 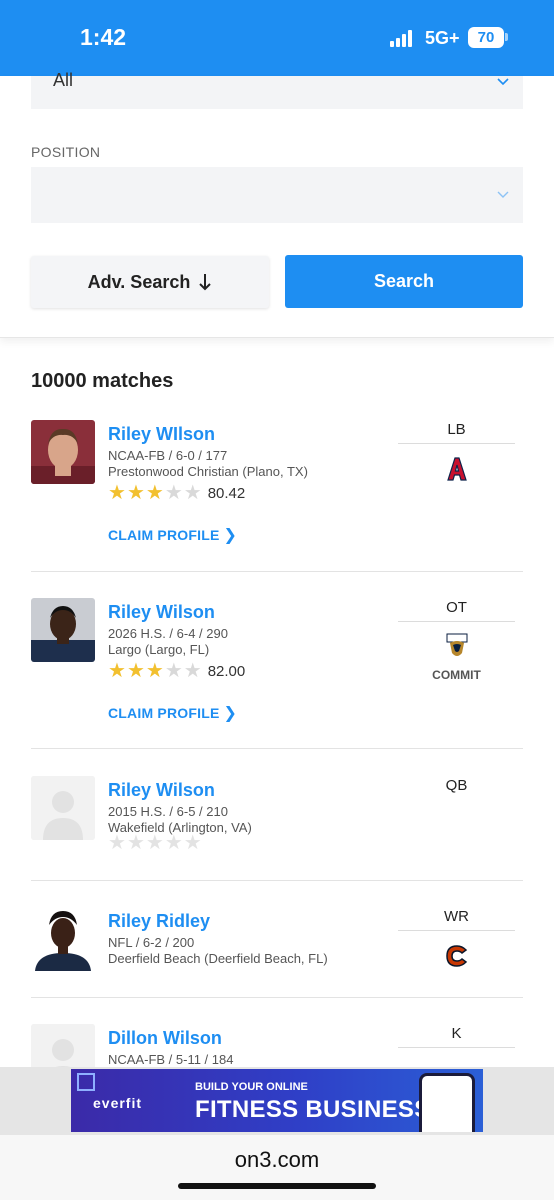 I want to click on top-filter-select: All, so click(x=277, y=89).